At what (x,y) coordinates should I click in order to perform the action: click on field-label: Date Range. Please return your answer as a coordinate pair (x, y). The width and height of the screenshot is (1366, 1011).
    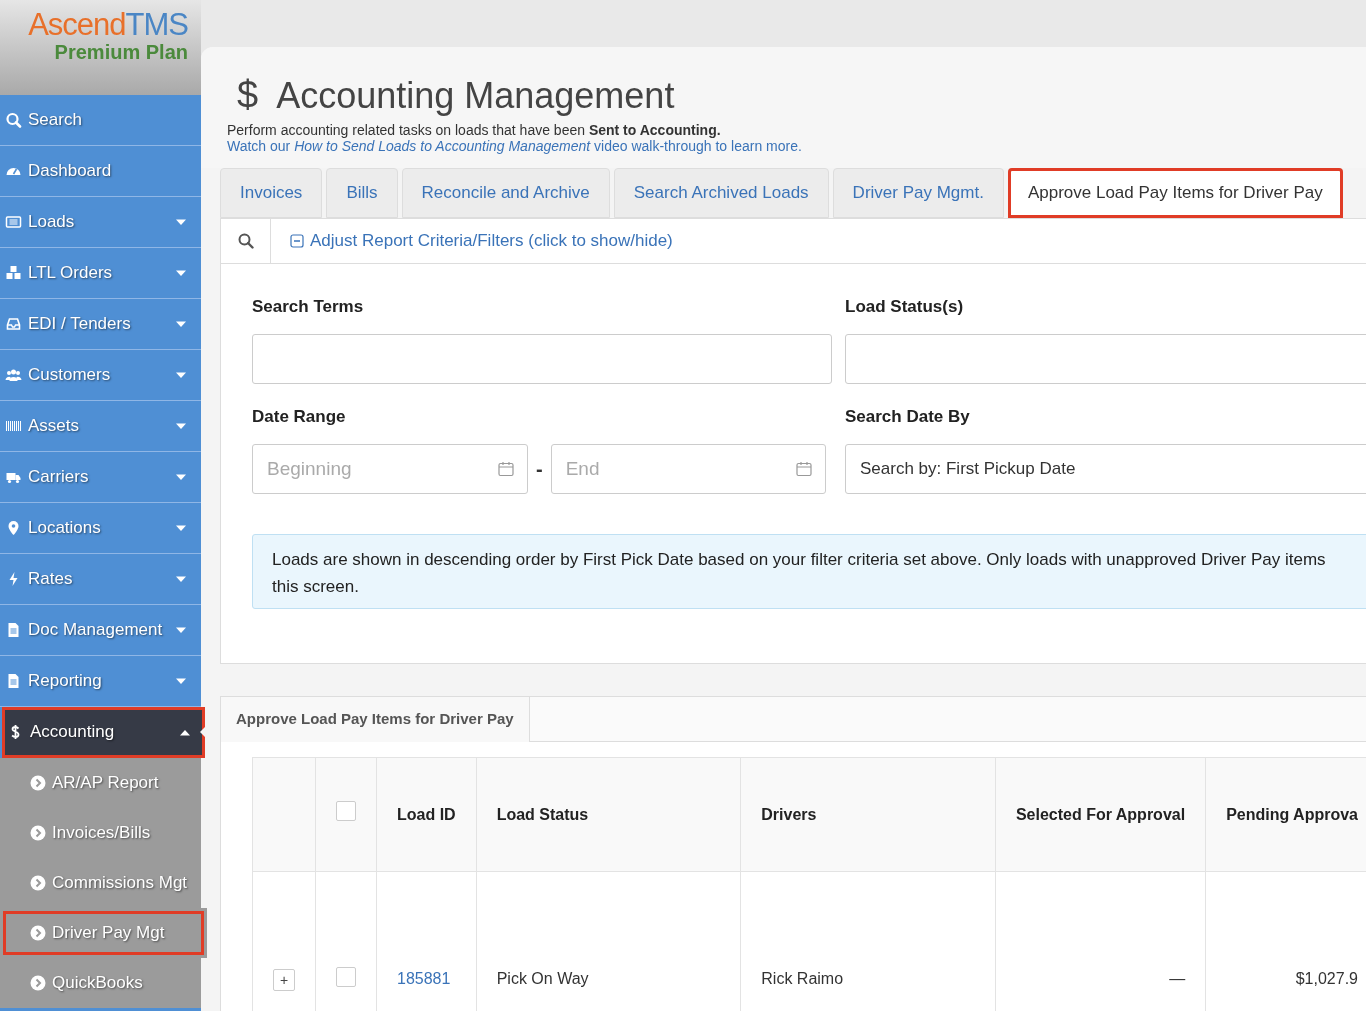
    Looking at the image, I should click on (299, 417).